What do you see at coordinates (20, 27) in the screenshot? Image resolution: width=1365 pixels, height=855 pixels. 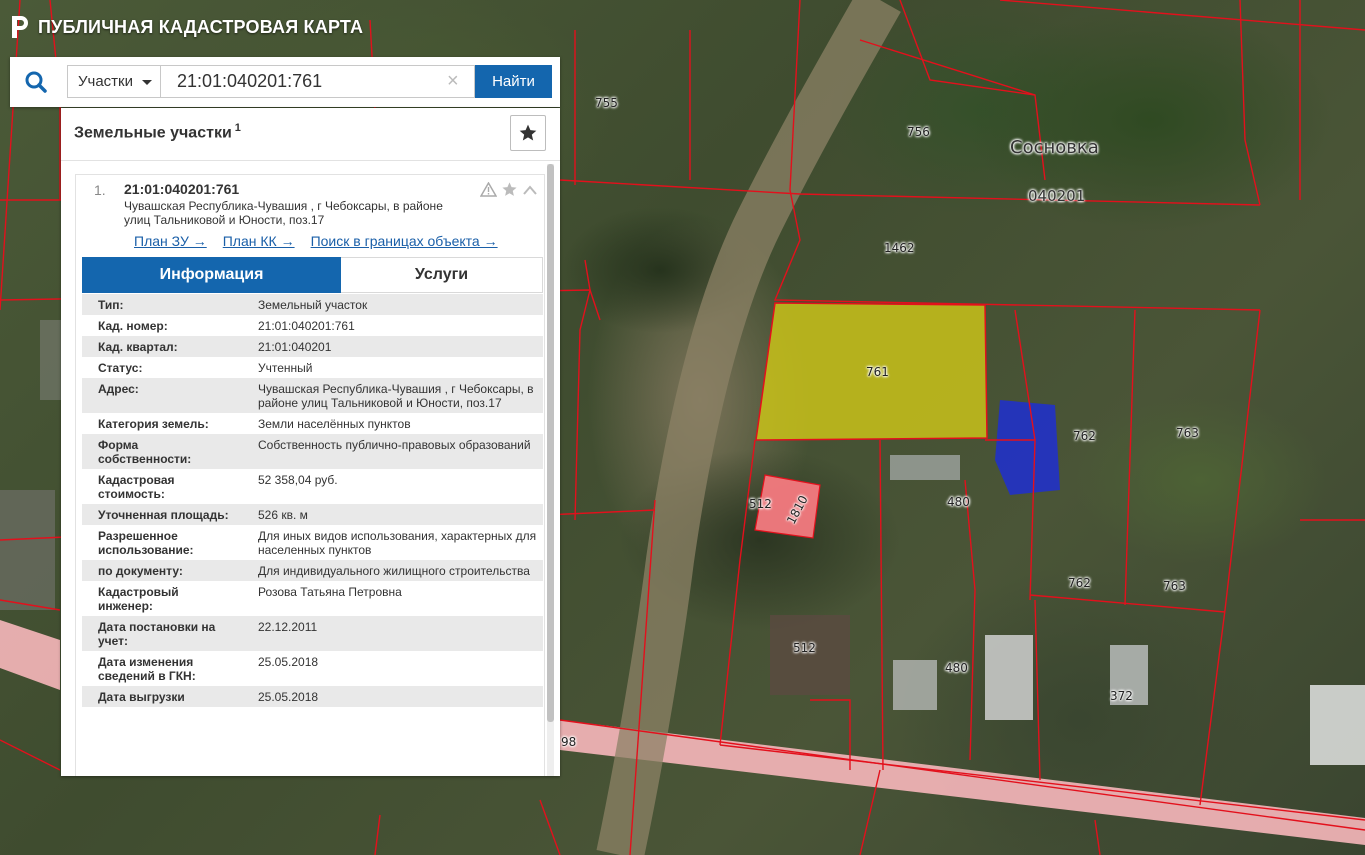 I see `logo-icon` at bounding box center [20, 27].